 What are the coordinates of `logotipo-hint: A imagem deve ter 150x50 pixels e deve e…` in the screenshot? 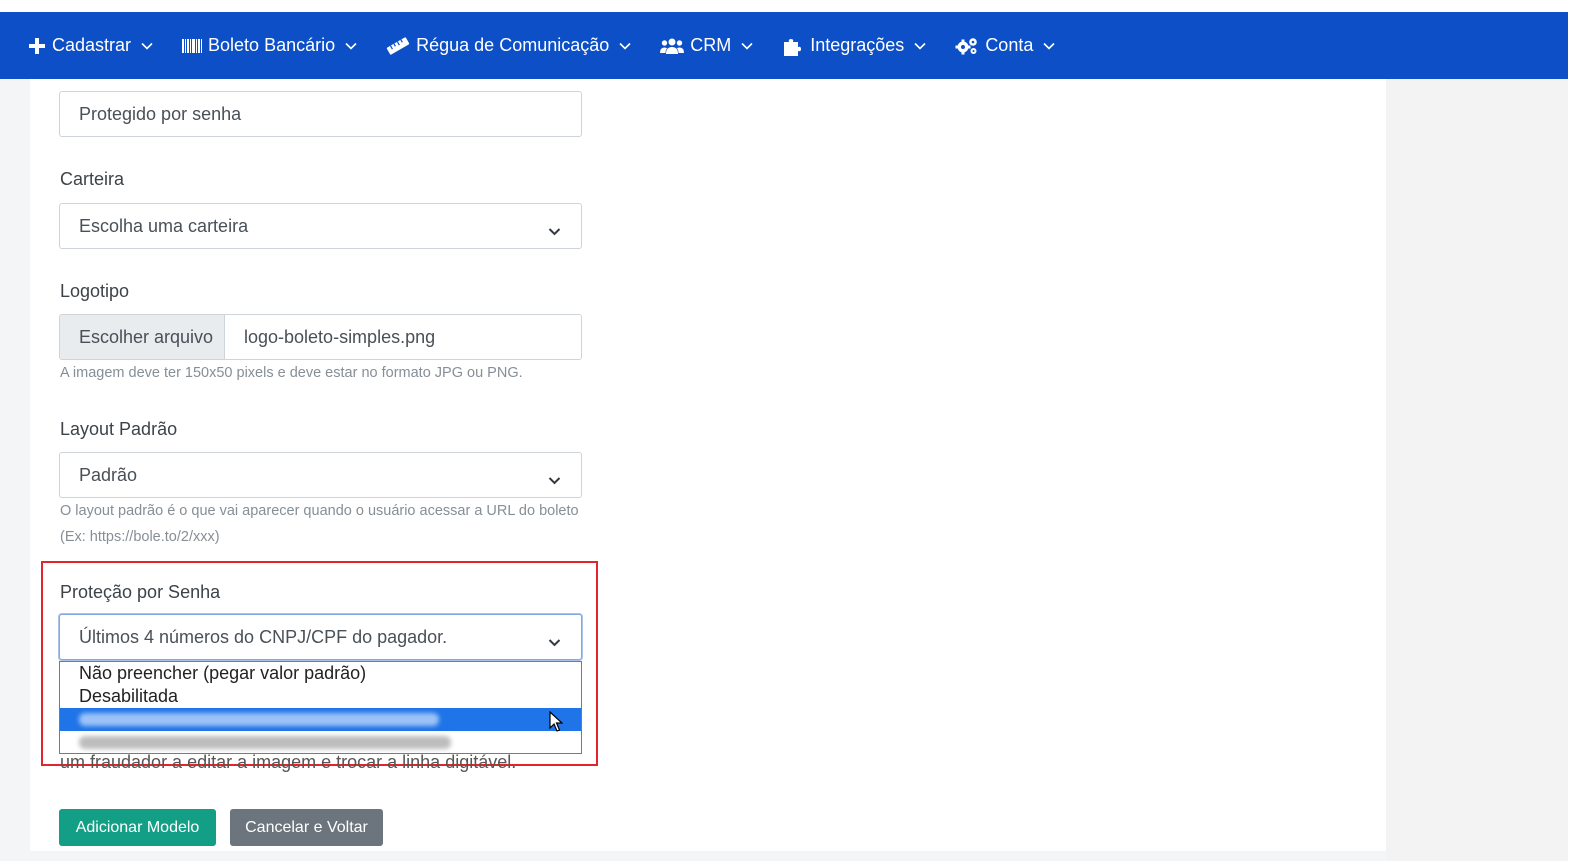 It's located at (291, 373).